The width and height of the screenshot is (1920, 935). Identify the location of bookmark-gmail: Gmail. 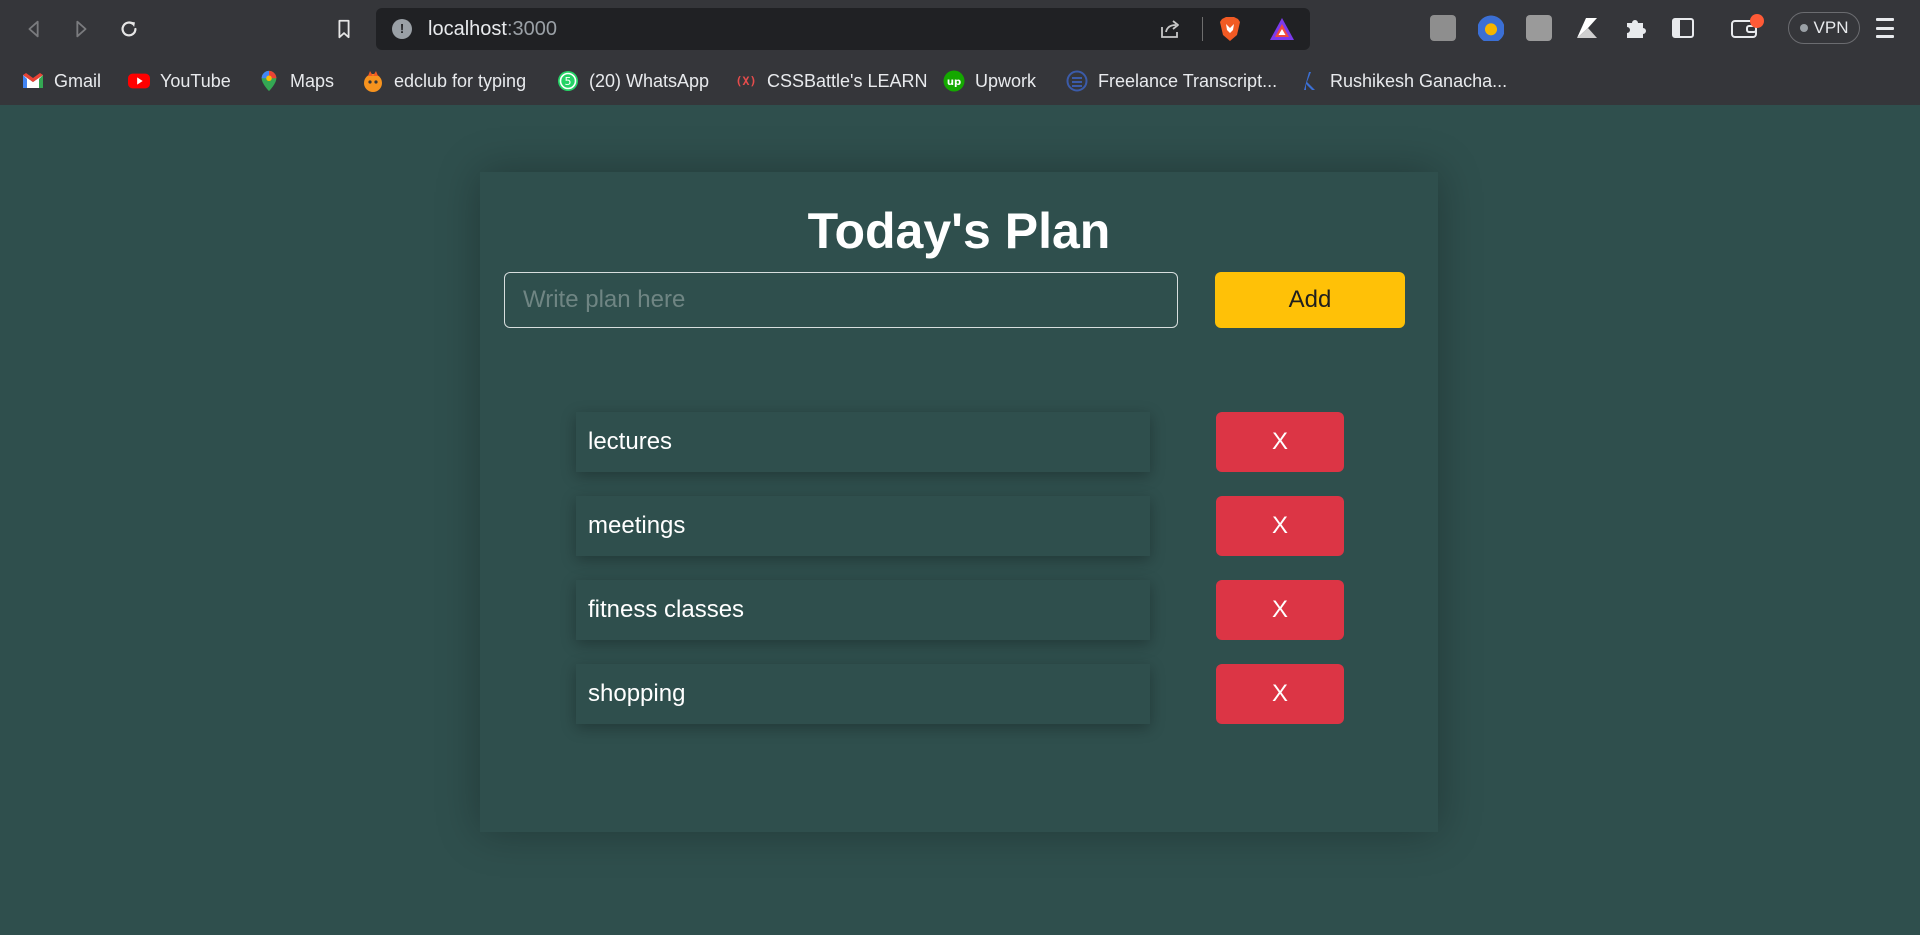
(61, 81).